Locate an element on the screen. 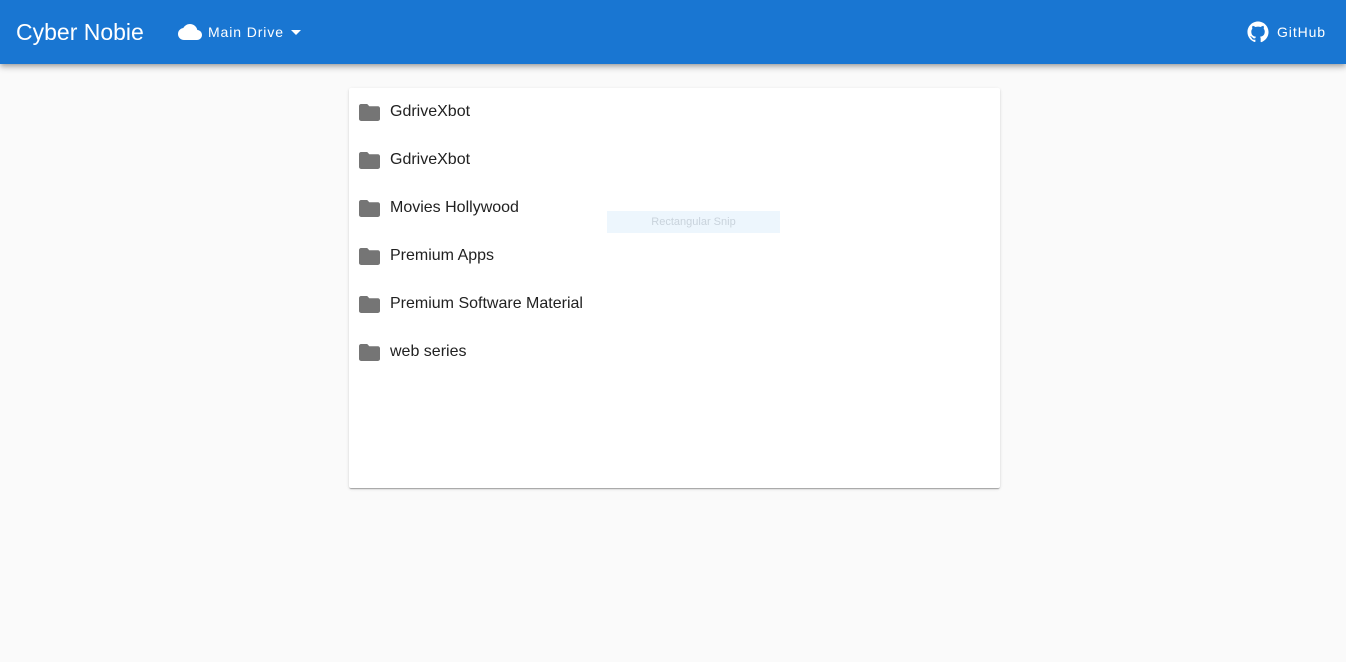 The image size is (1346, 662). drive-selector-label: Main Drive is located at coordinates (246, 32).